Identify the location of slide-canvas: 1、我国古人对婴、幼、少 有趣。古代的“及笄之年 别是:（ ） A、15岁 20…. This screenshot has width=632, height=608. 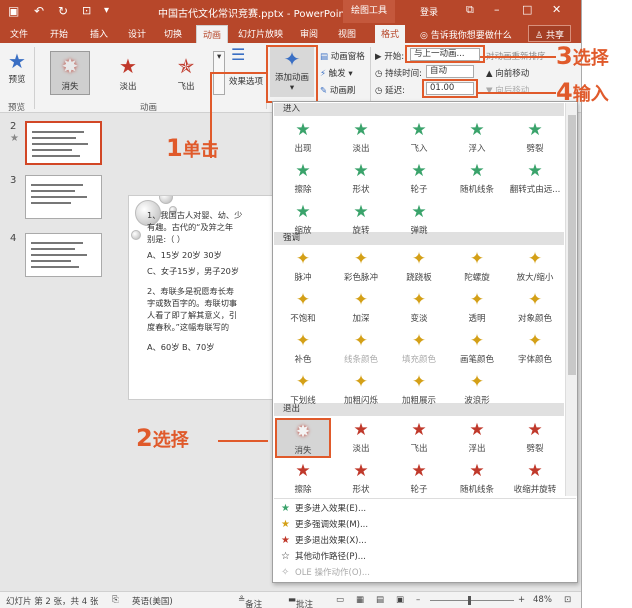
(203, 297).